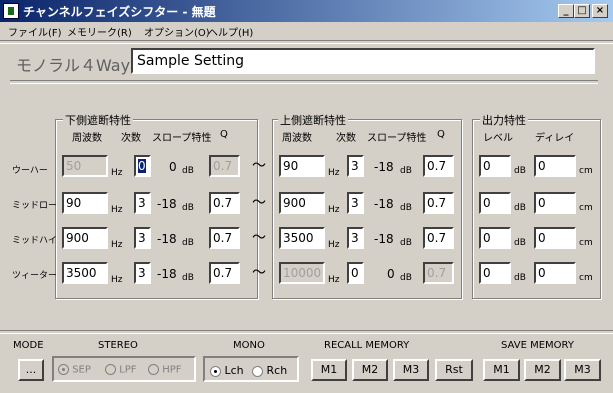 Image resolution: width=613 pixels, height=393 pixels. I want to click on recall-m1-button: M1, so click(329, 370).